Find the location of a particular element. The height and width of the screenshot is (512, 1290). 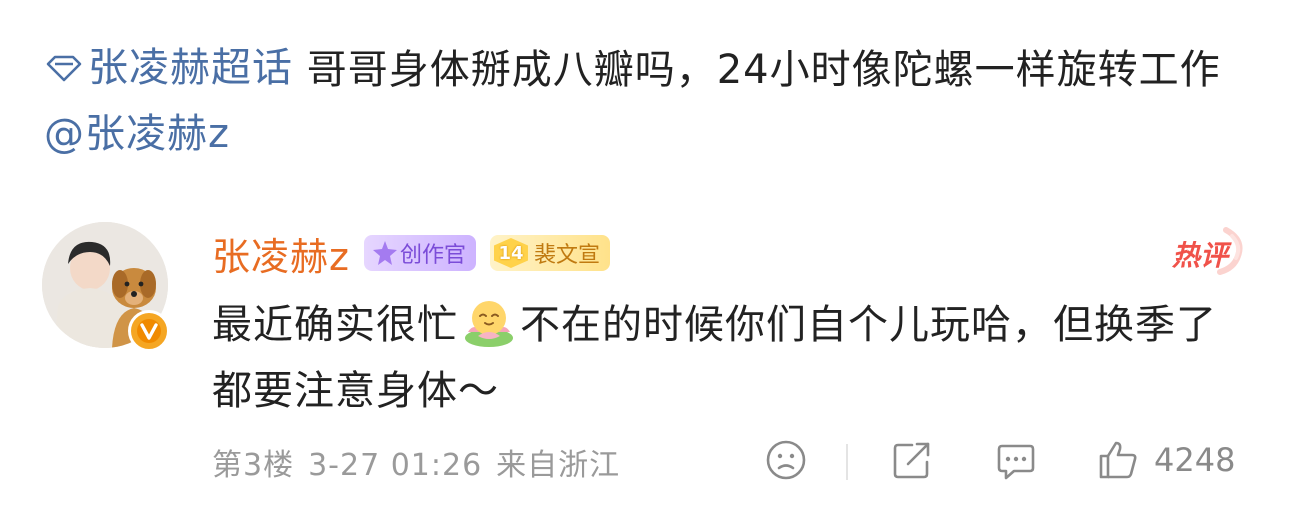

comment-time: 3-27 01:26 is located at coordinates (395, 465).